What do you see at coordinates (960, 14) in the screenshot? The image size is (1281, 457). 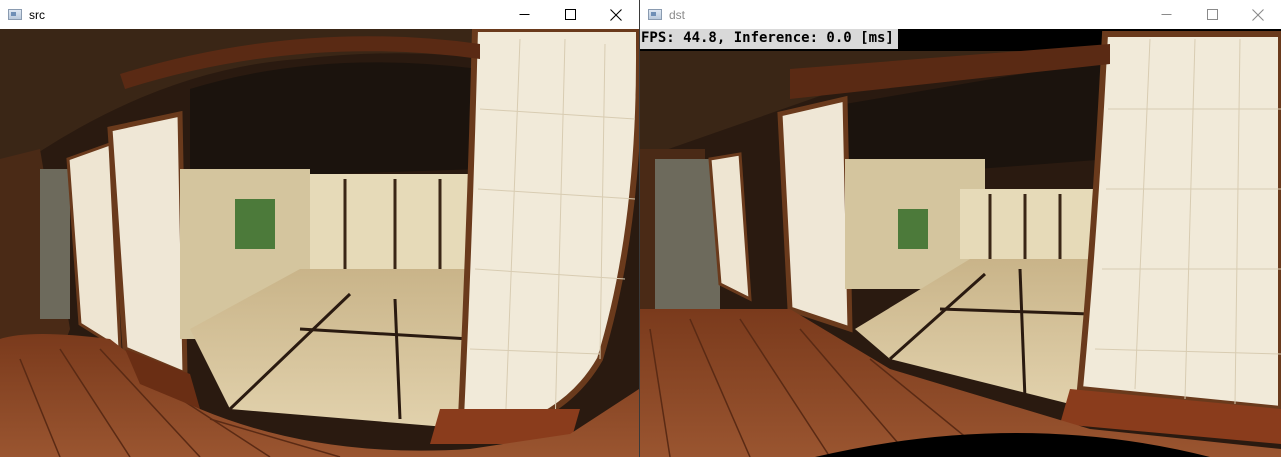 I see `dst-titlebar: dst` at bounding box center [960, 14].